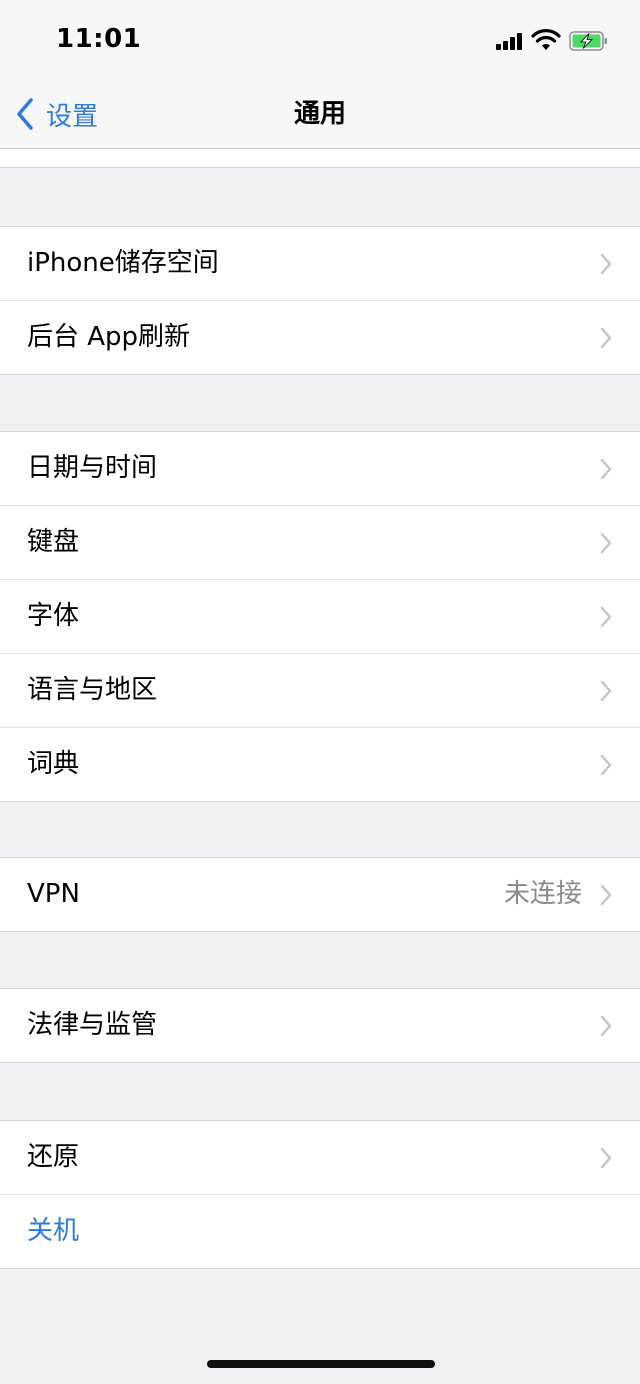 Image resolution: width=640 pixels, height=1384 pixels. Describe the element at coordinates (588, 41) in the screenshot. I see `battery-charging-icon` at that location.